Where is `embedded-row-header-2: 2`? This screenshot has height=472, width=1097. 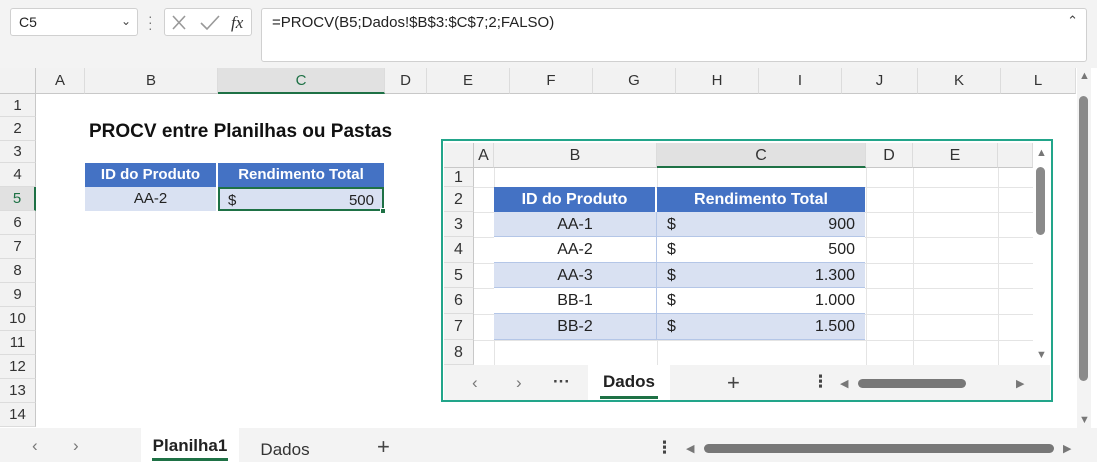
embedded-row-header-2: 2 is located at coordinates (459, 199).